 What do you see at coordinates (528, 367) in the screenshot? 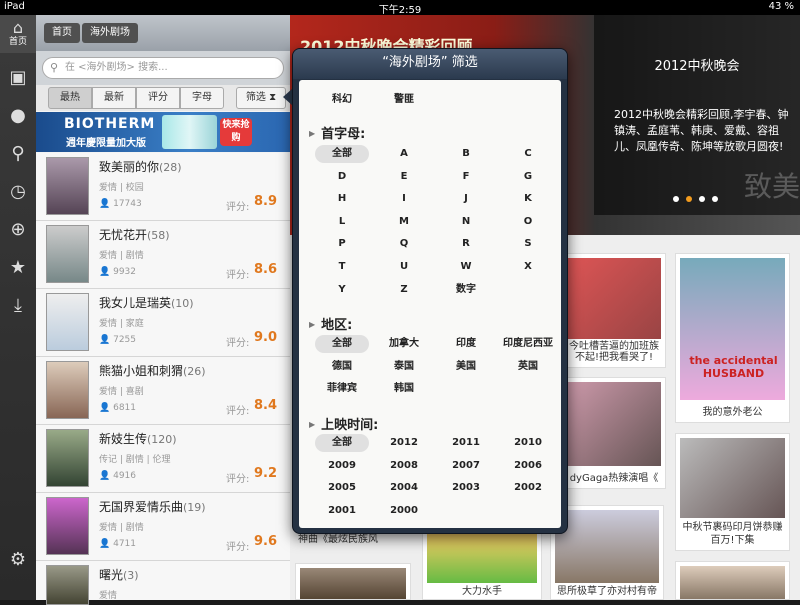
I see `region-option: 英国` at bounding box center [528, 367].